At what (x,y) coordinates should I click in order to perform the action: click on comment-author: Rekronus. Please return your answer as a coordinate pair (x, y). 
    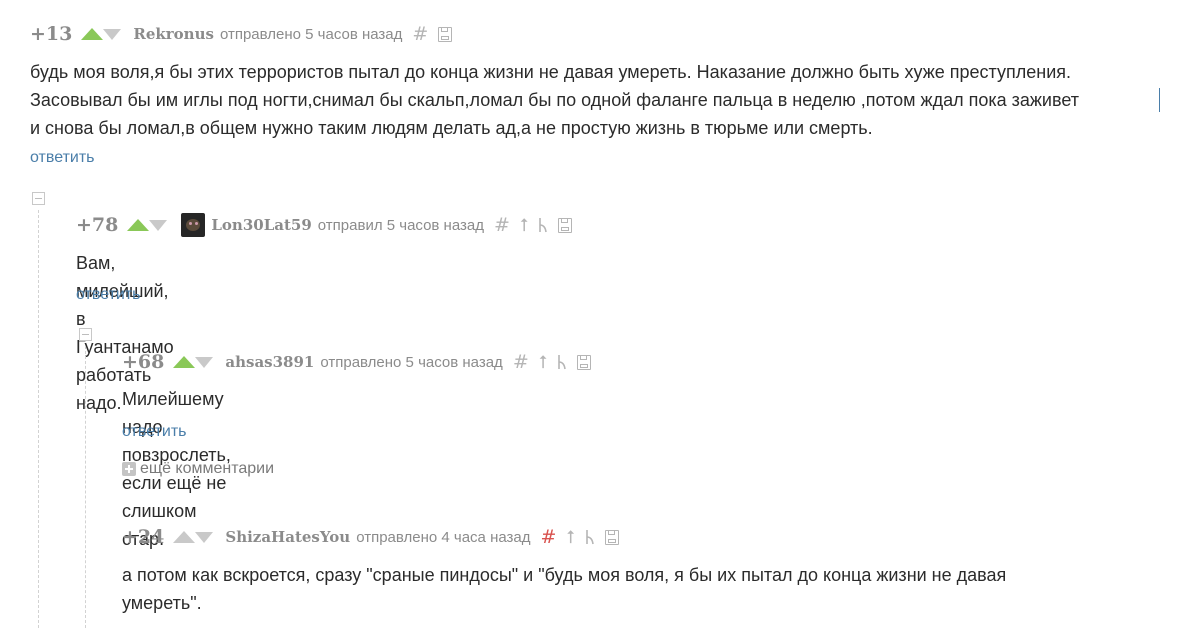
    Looking at the image, I should click on (173, 34).